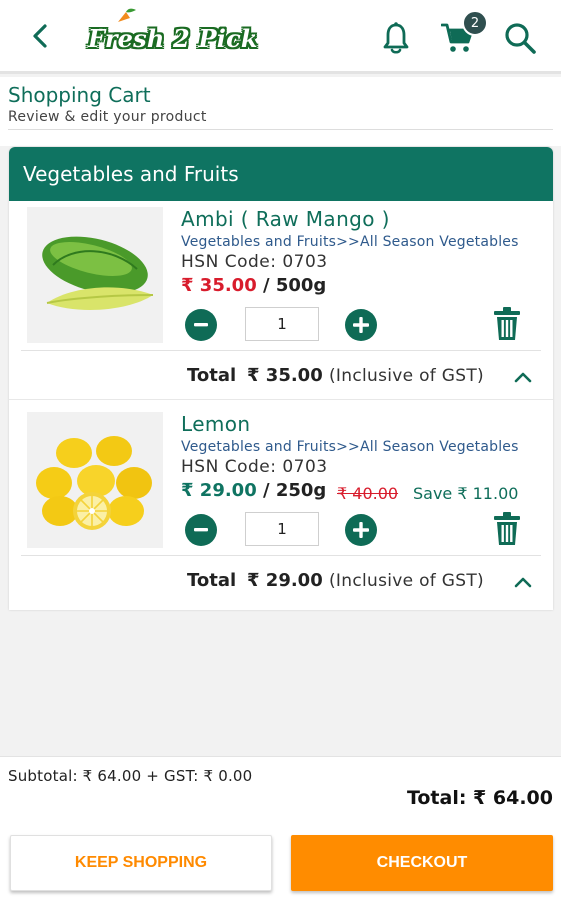  What do you see at coordinates (466, 493) in the screenshot?
I see `savings-label: Save ₹ 11.00` at bounding box center [466, 493].